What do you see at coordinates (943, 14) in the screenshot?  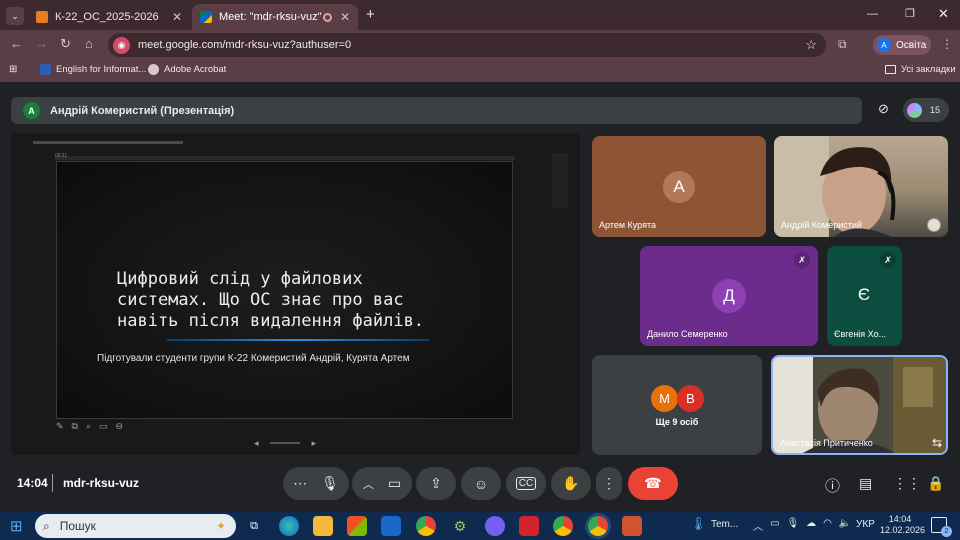 I see `window-close-icon: ✕` at bounding box center [943, 14].